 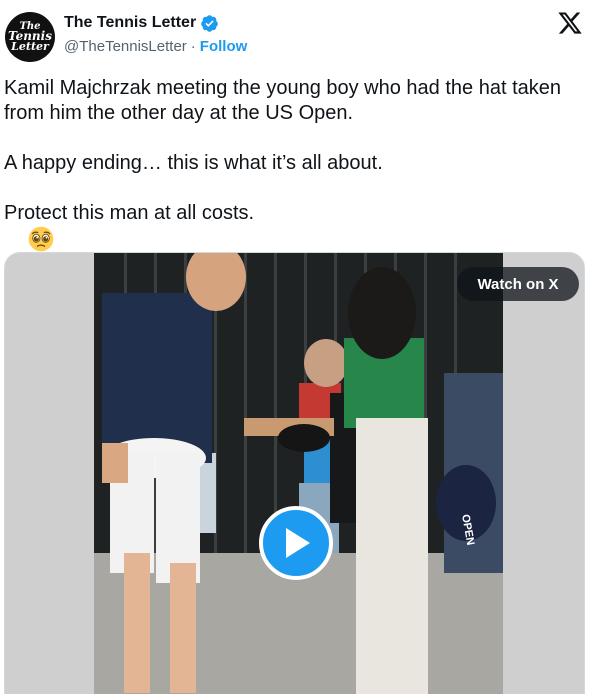 I want to click on media-blurred-right, so click(x=542, y=473).